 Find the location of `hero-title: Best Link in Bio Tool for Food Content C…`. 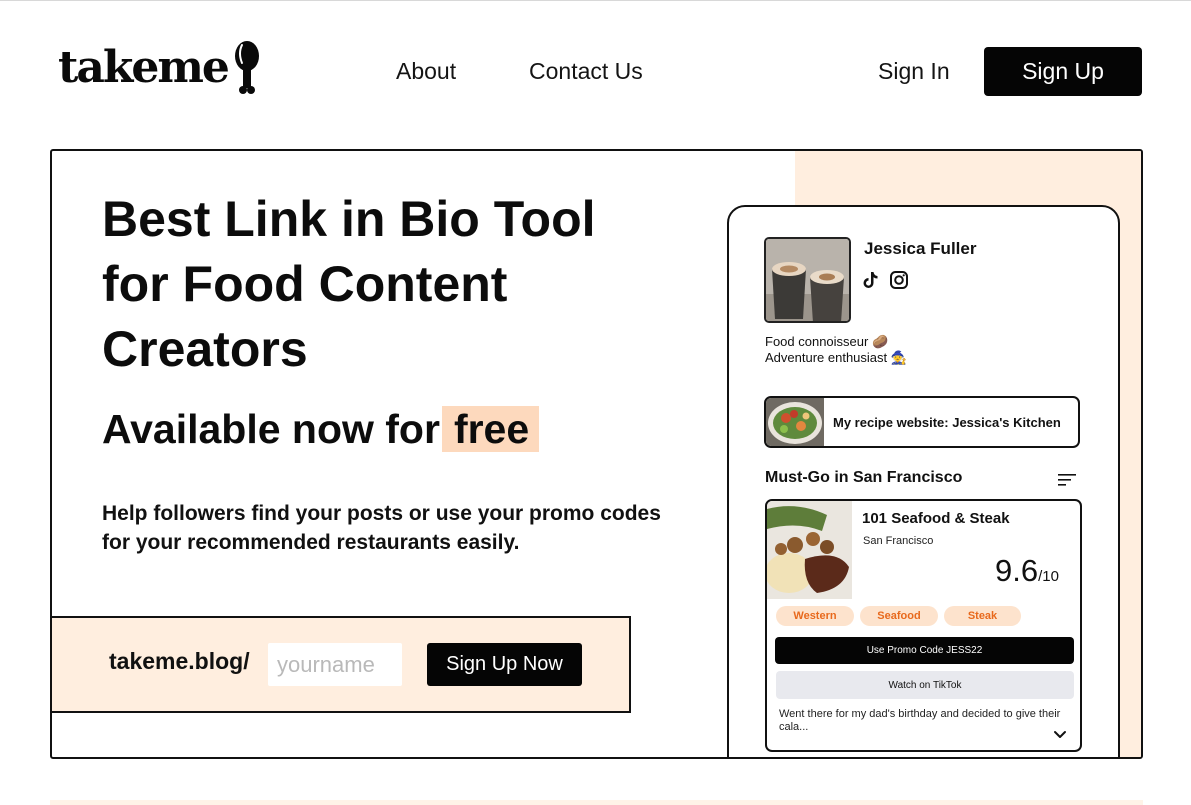

hero-title: Best Link in Bio Tool for Food Content C… is located at coordinates (349, 284).